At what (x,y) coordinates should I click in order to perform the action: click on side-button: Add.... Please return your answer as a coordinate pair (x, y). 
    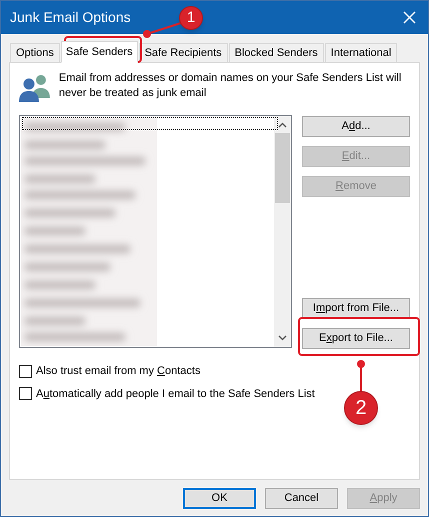
    Looking at the image, I should click on (356, 126).